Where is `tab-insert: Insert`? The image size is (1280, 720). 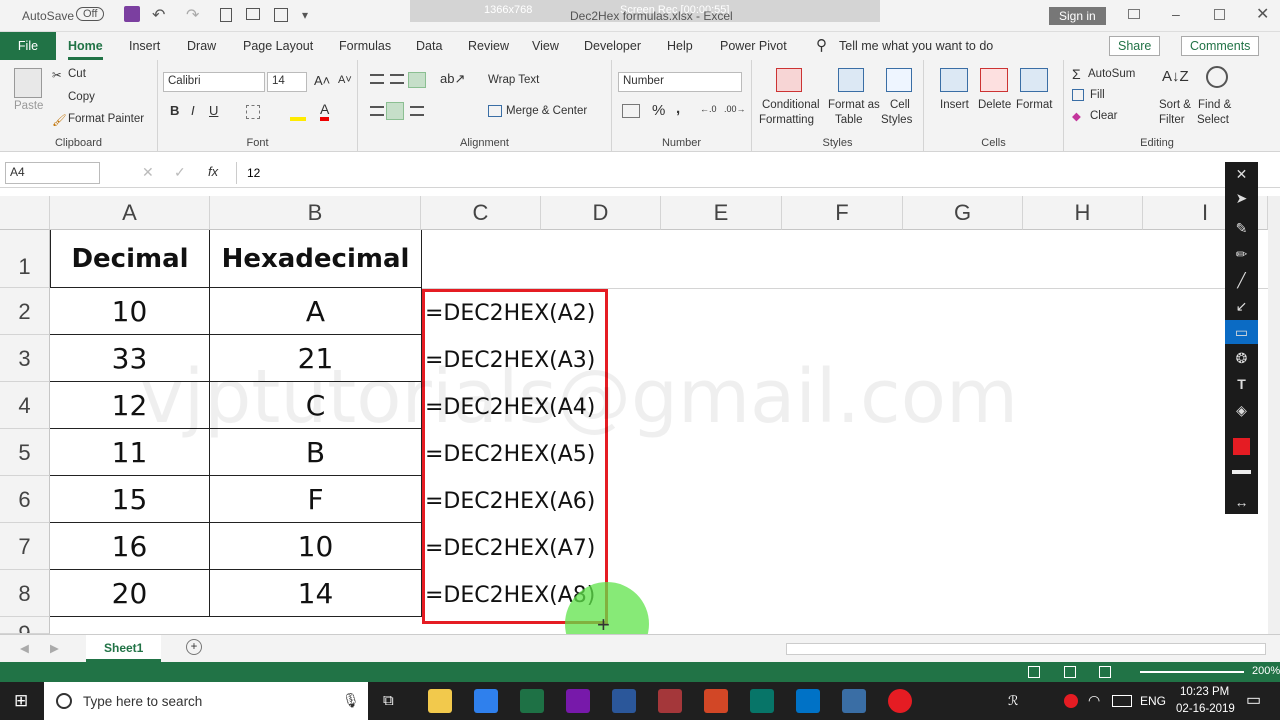 tab-insert: Insert is located at coordinates (144, 46).